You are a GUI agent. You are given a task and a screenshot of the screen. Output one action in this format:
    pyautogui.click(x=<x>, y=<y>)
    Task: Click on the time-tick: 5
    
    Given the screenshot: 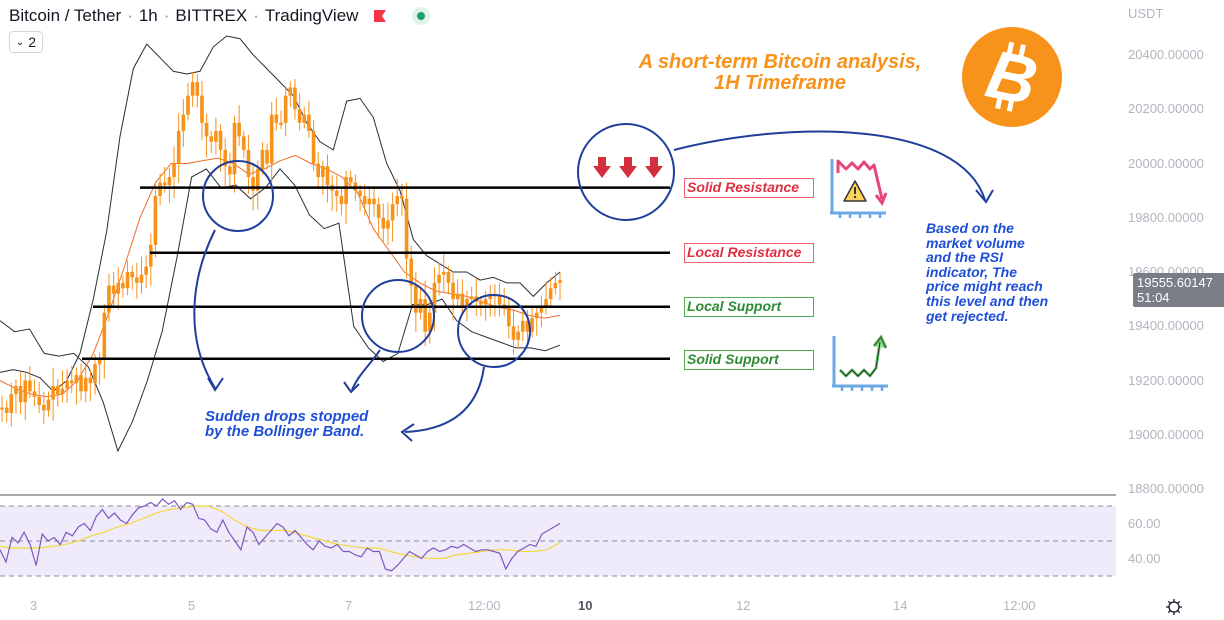 What is the action you would take?
    pyautogui.click(x=192, y=605)
    